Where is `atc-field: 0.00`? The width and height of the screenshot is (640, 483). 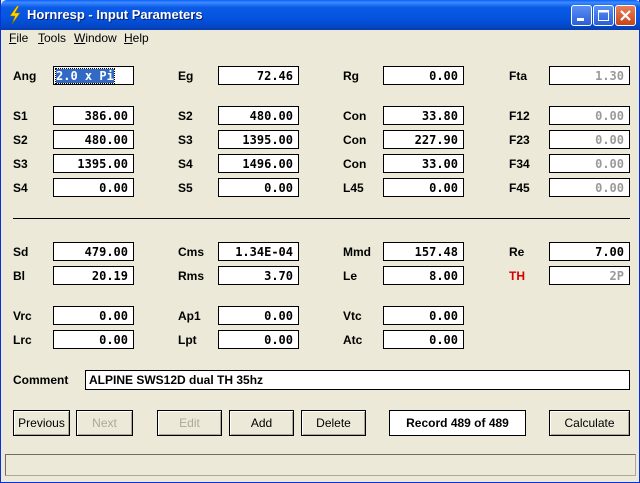 atc-field: 0.00 is located at coordinates (423, 339).